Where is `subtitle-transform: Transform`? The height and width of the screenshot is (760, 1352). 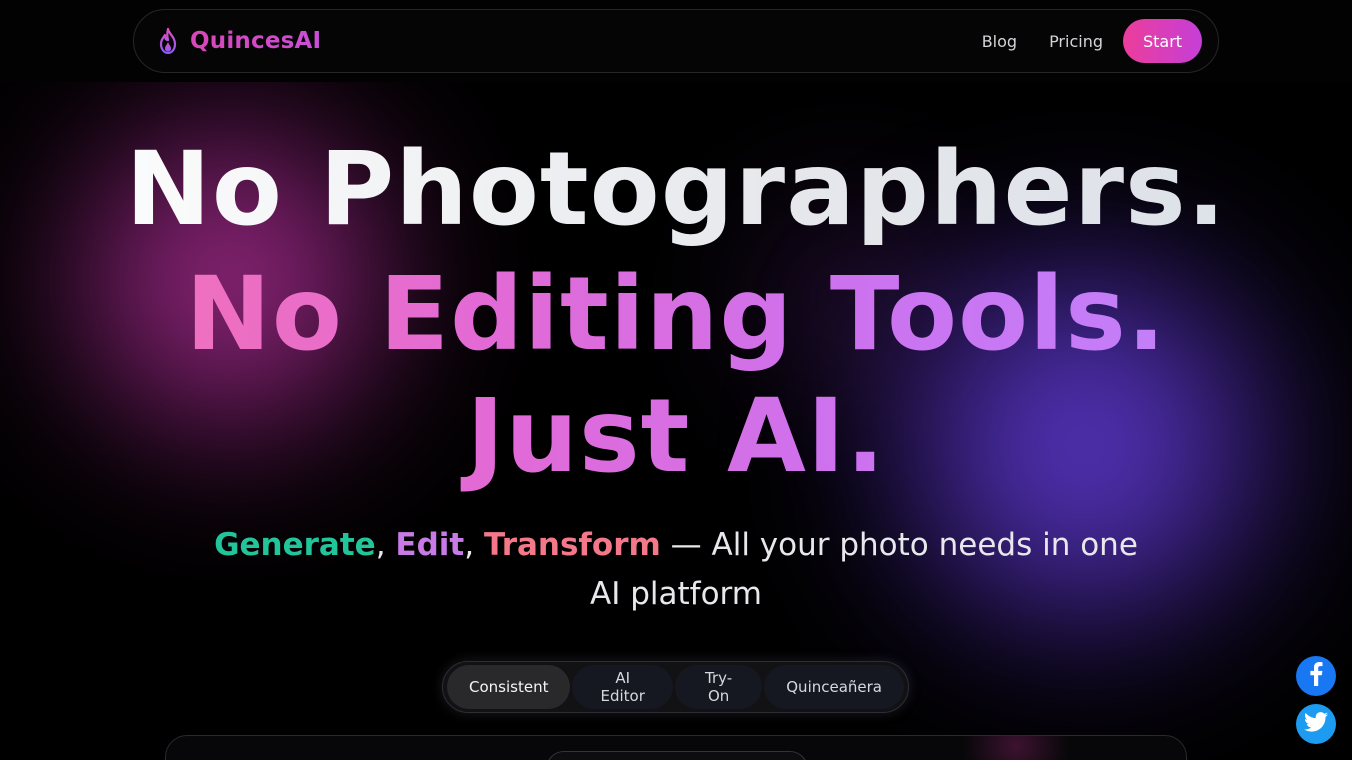
subtitle-transform: Transform is located at coordinates (572, 545).